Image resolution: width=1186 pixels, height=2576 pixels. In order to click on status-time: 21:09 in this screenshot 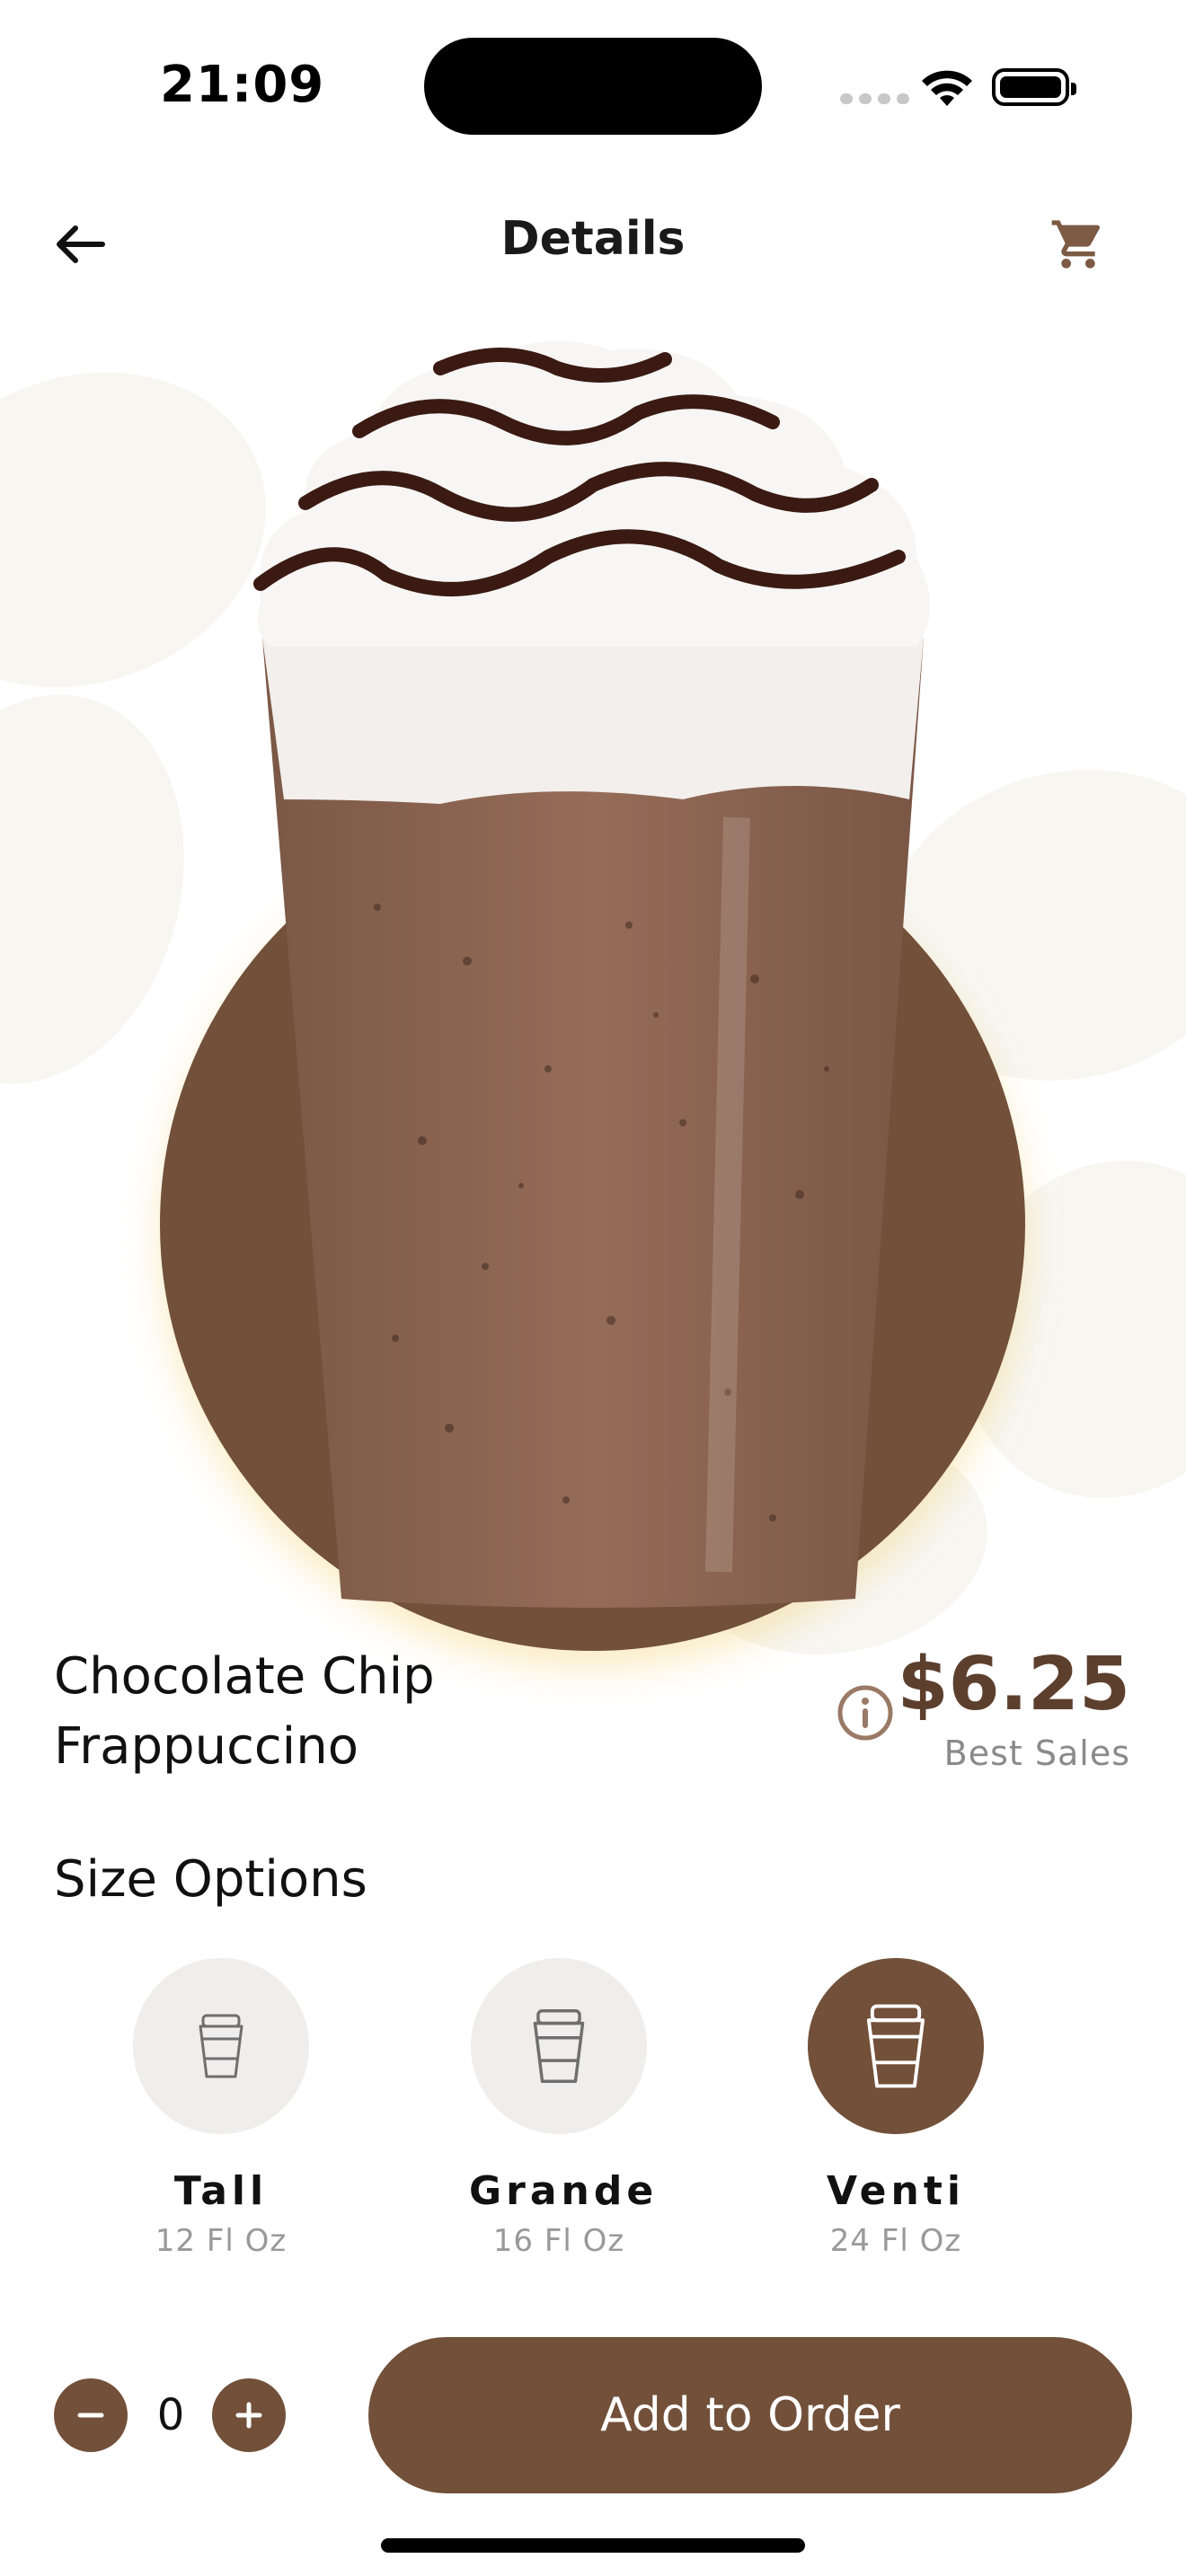, I will do `click(242, 85)`.